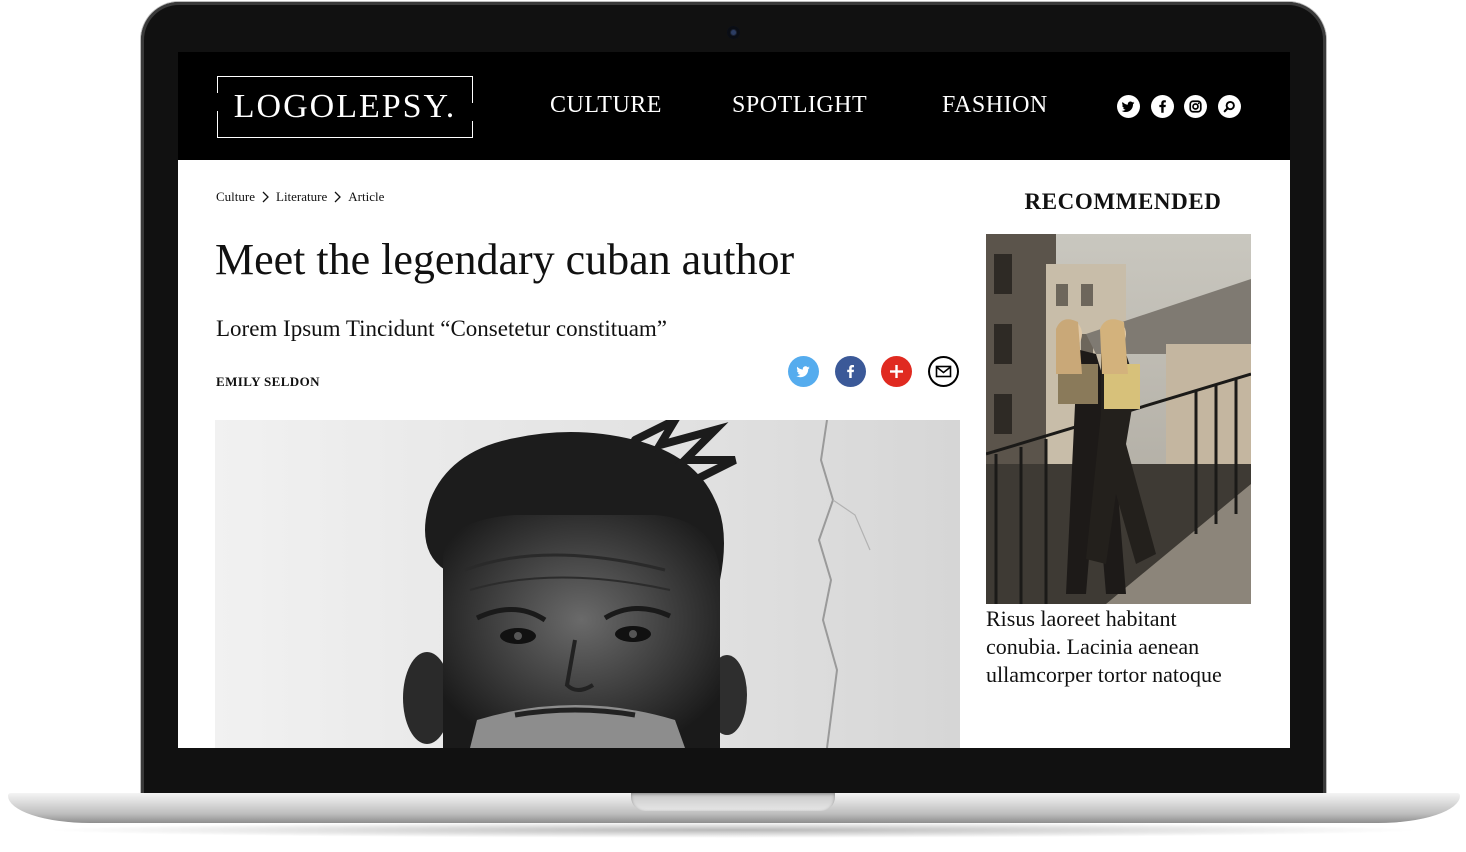 The height and width of the screenshot is (852, 1466). What do you see at coordinates (799, 105) in the screenshot?
I see `nav-spotlight: SPOTLIGHT` at bounding box center [799, 105].